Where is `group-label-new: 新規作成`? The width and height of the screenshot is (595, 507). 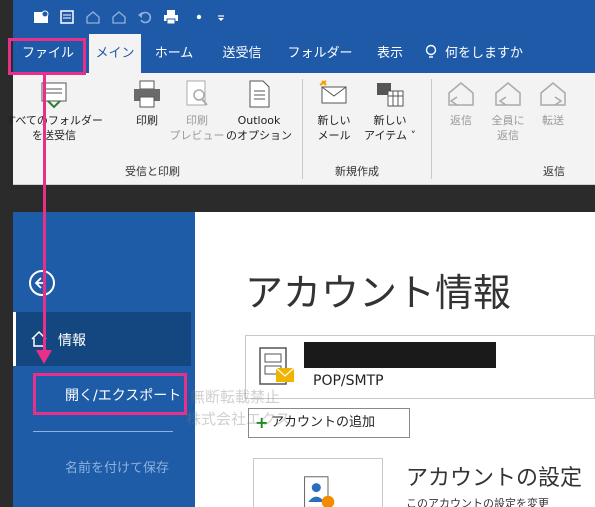
group-label-new: 新規作成 is located at coordinates (357, 171).